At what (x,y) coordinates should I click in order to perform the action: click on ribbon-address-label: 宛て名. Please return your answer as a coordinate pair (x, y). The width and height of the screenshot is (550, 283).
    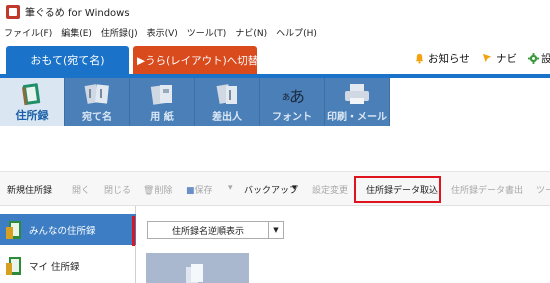
    Looking at the image, I should click on (97, 102).